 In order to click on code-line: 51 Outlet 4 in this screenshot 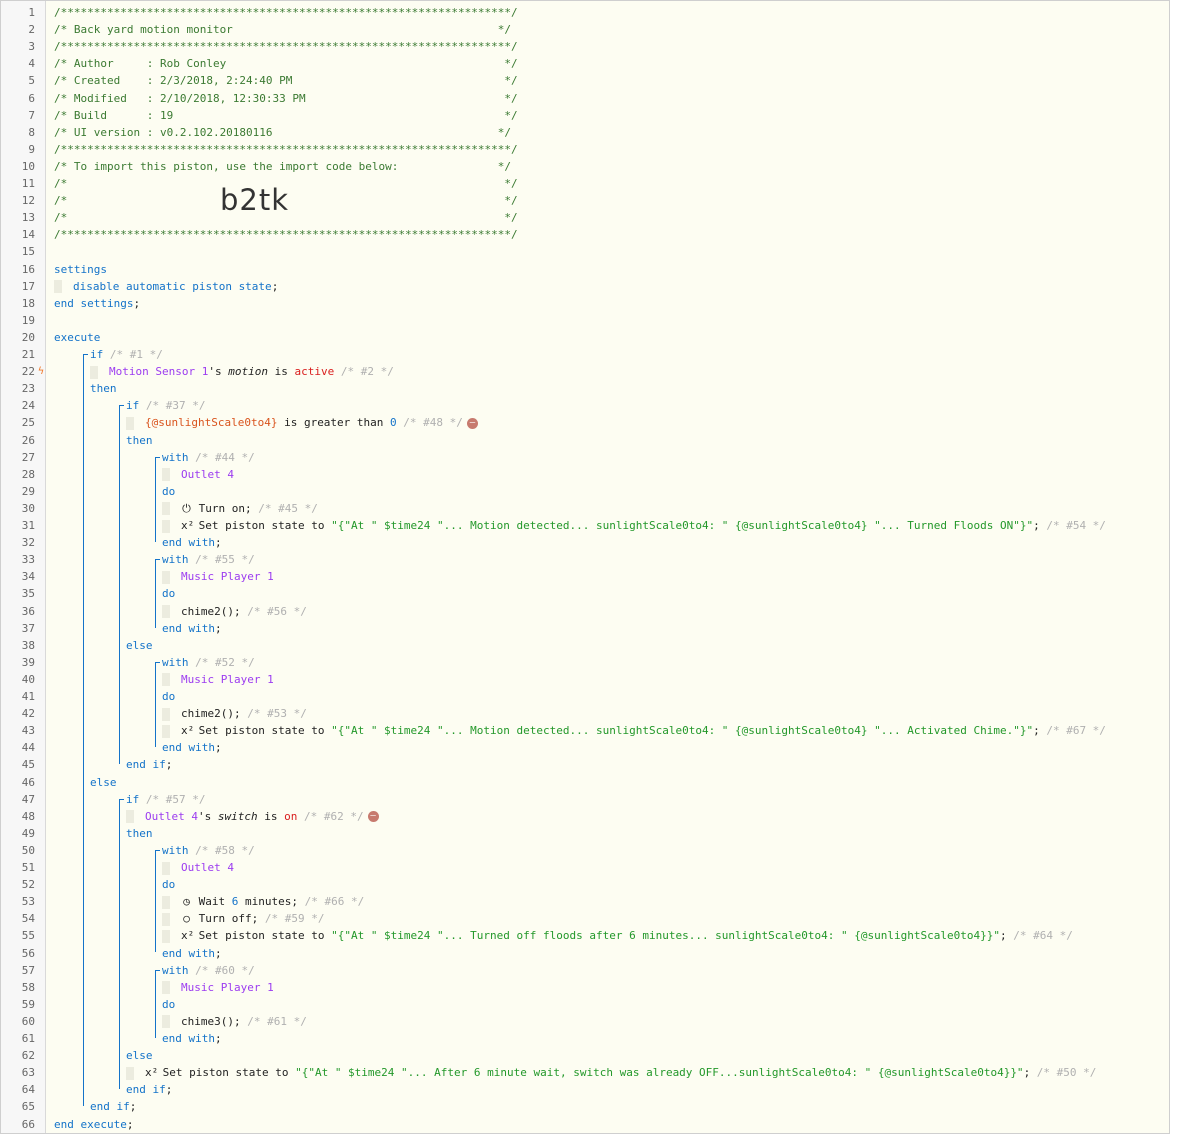, I will do `click(585, 867)`.